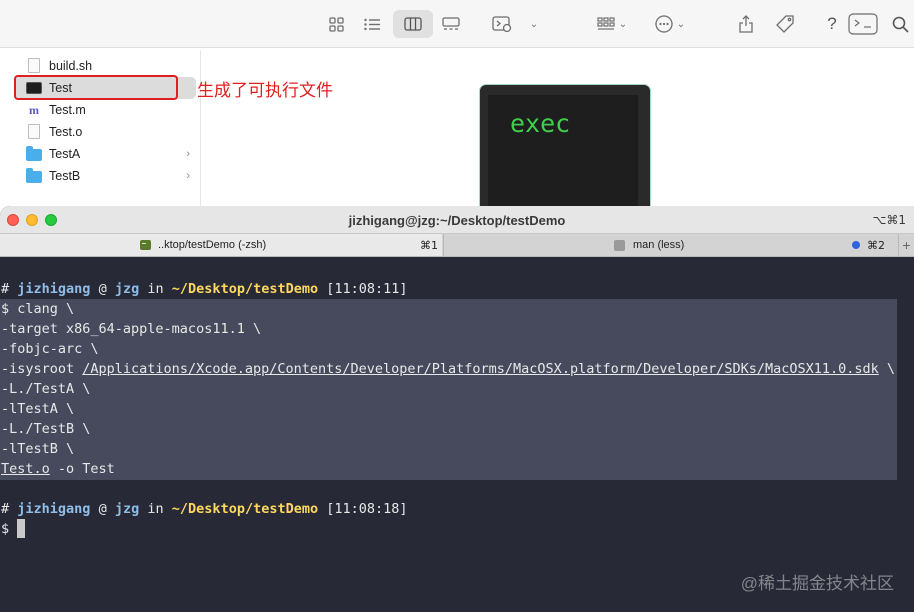  What do you see at coordinates (105, 154) in the screenshot?
I see `folder-row-testa: TestA ›` at bounding box center [105, 154].